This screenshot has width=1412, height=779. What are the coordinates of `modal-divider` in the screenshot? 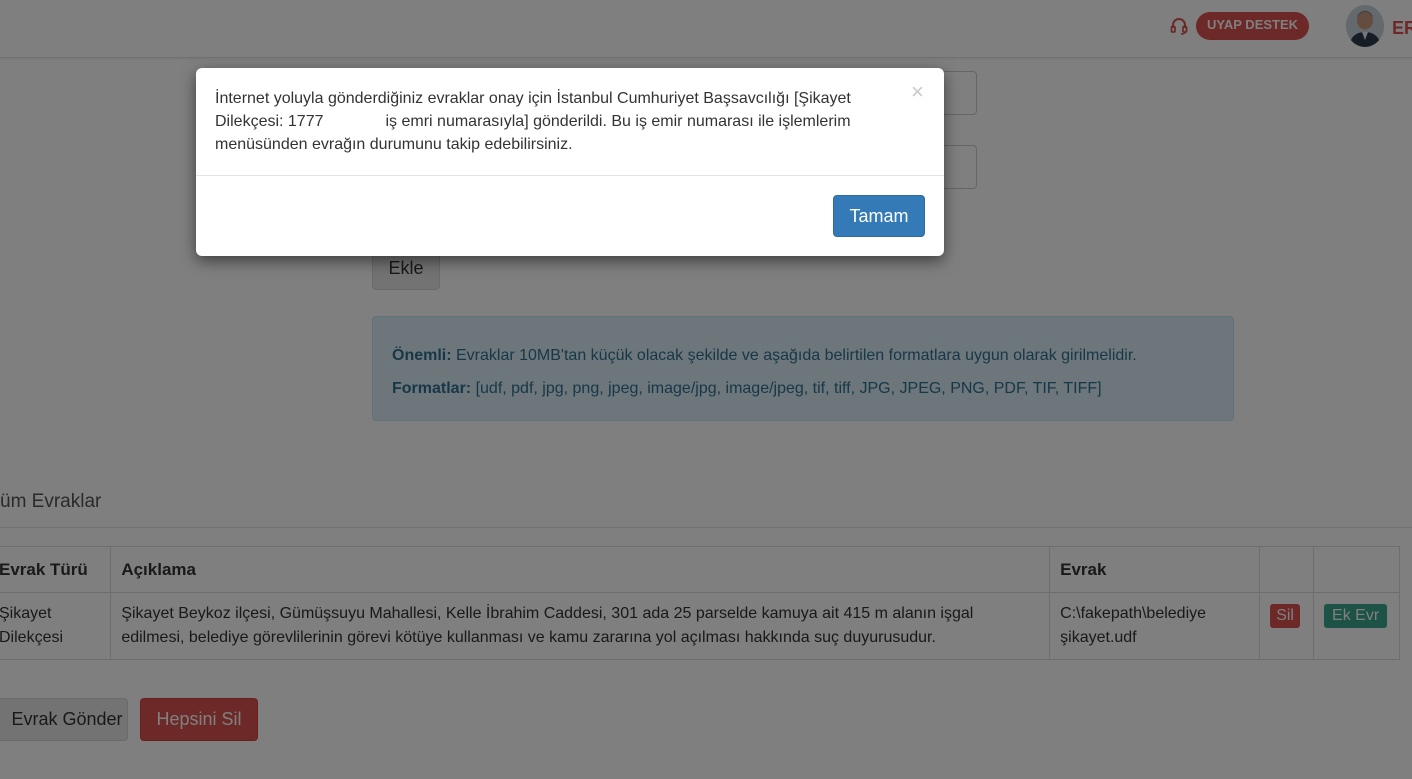 It's located at (570, 175).